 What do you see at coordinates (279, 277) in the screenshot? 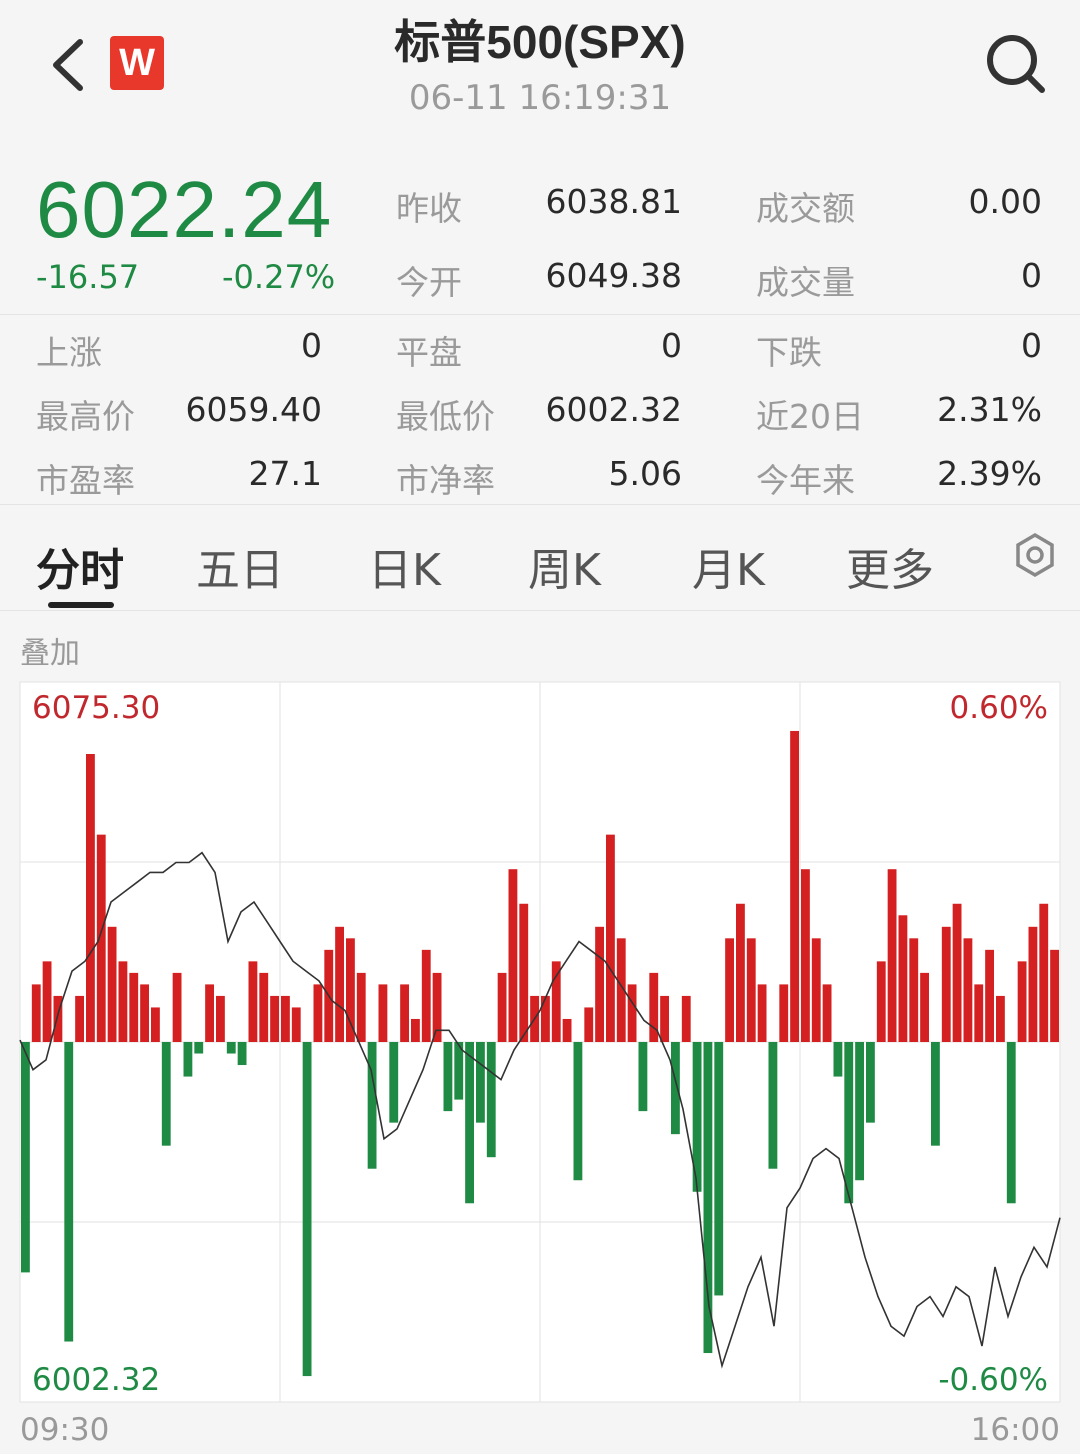
I see `price-change-pct: -0.27%` at bounding box center [279, 277].